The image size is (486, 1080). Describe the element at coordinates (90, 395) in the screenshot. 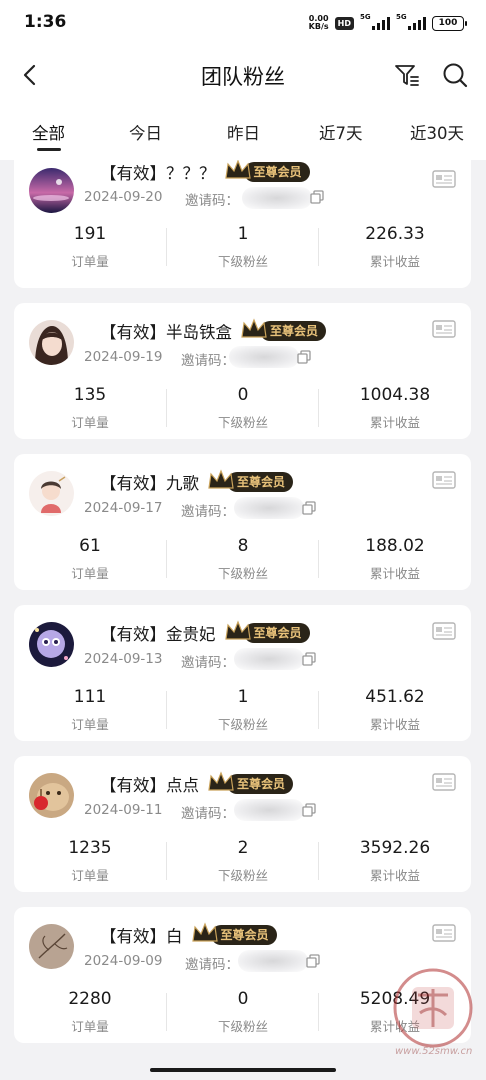

I see `orders-value: 135` at that location.